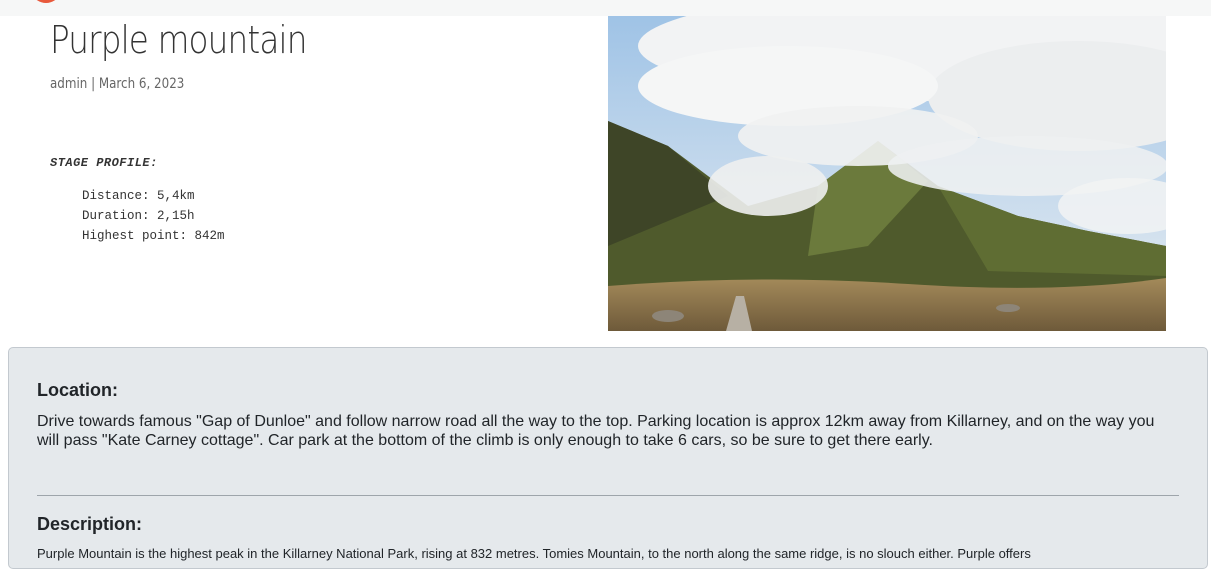  I want to click on site-logo, so click(46, 3).